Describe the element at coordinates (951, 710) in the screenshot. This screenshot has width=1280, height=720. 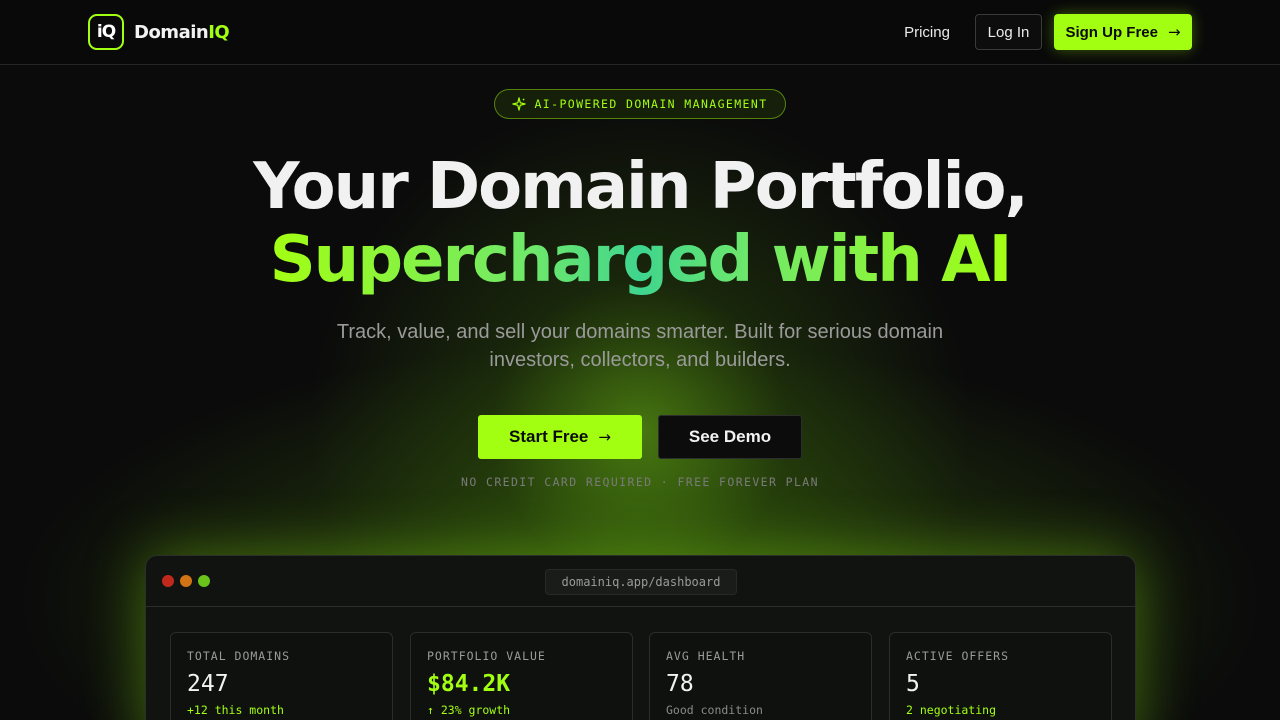
I see `stat-sub: 2 negotiating` at that location.